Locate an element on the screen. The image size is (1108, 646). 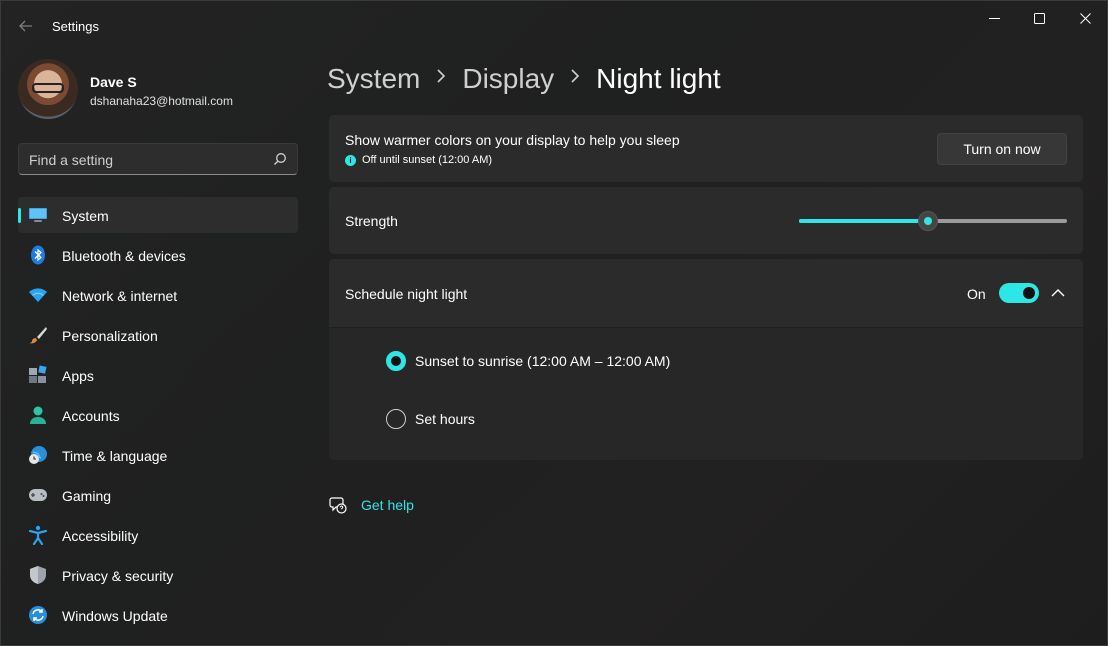
slider-thumb is located at coordinates (927, 221).